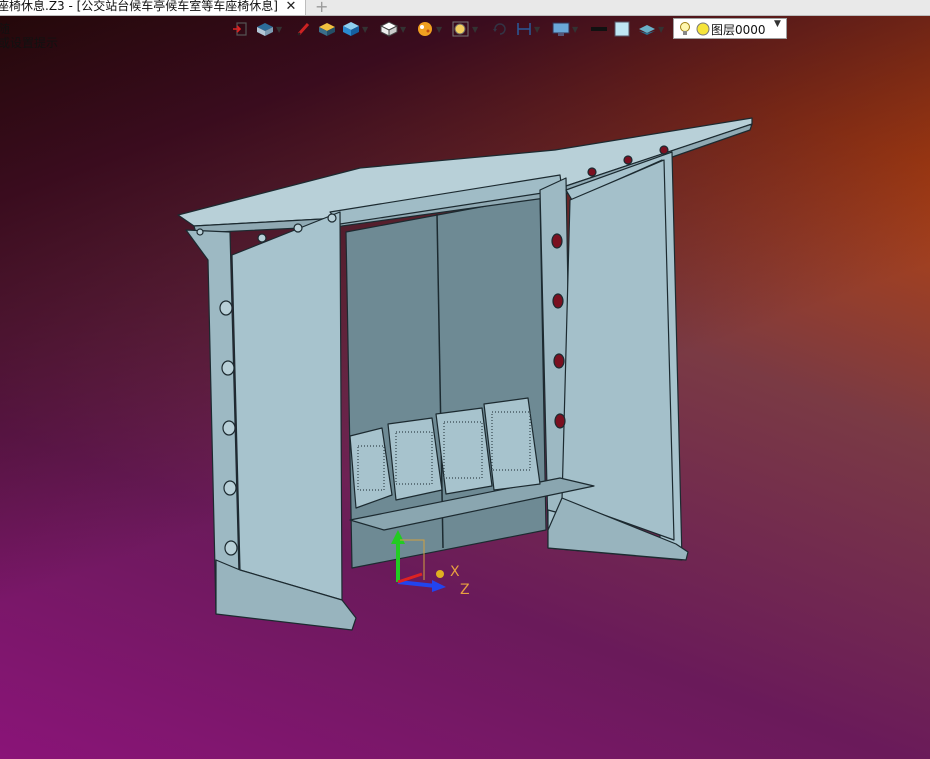 This screenshot has height=759, width=930. I want to click on dimension-icon: ▼, so click(528, 29).